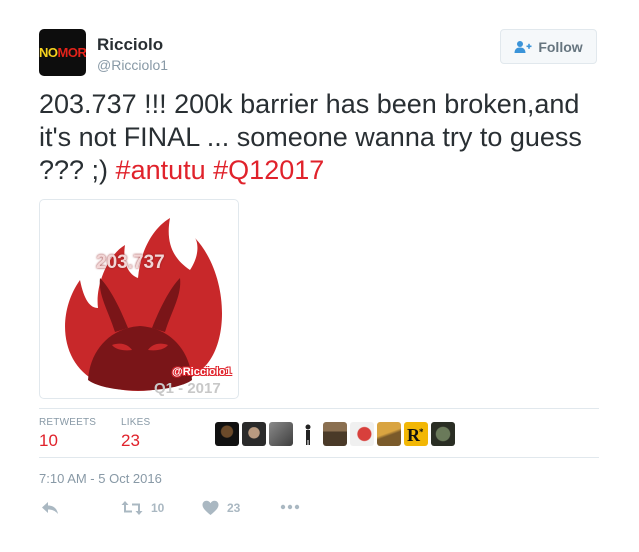 This screenshot has height=552, width=639. I want to click on retweet-action-count: 10, so click(158, 508).